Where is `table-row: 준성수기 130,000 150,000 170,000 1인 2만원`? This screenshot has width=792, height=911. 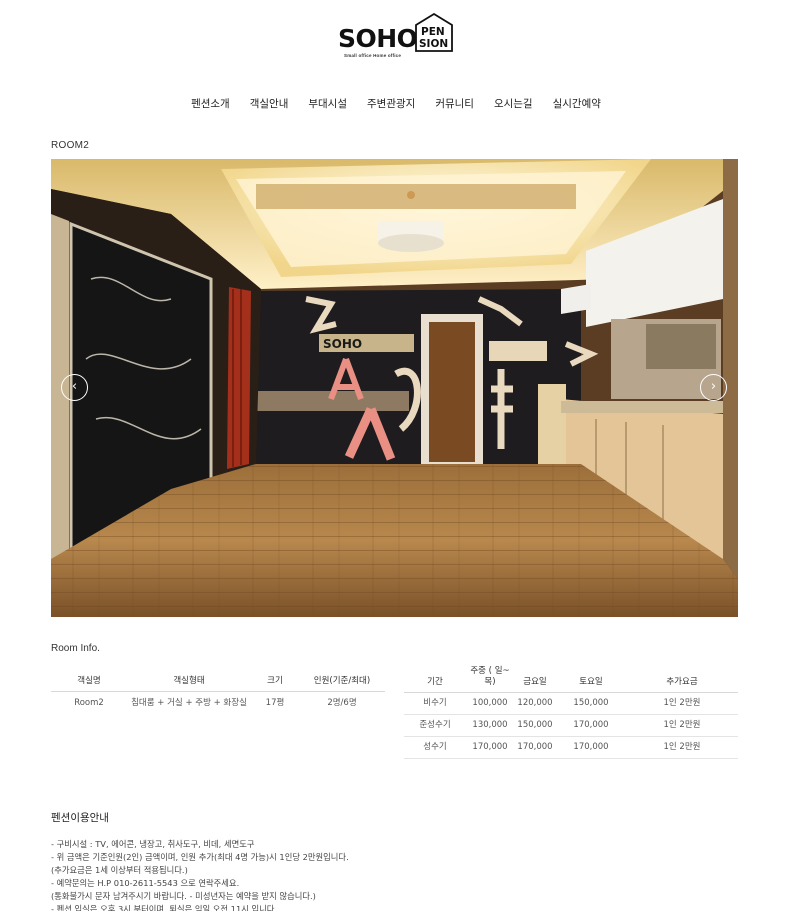 table-row: 준성수기 130,000 150,000 170,000 1인 2만원 is located at coordinates (571, 725).